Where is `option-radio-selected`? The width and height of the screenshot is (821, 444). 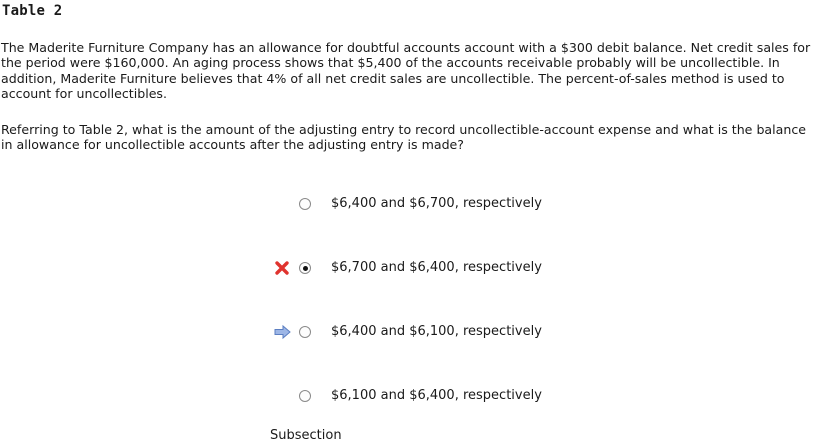 option-radio-selected is located at coordinates (305, 268).